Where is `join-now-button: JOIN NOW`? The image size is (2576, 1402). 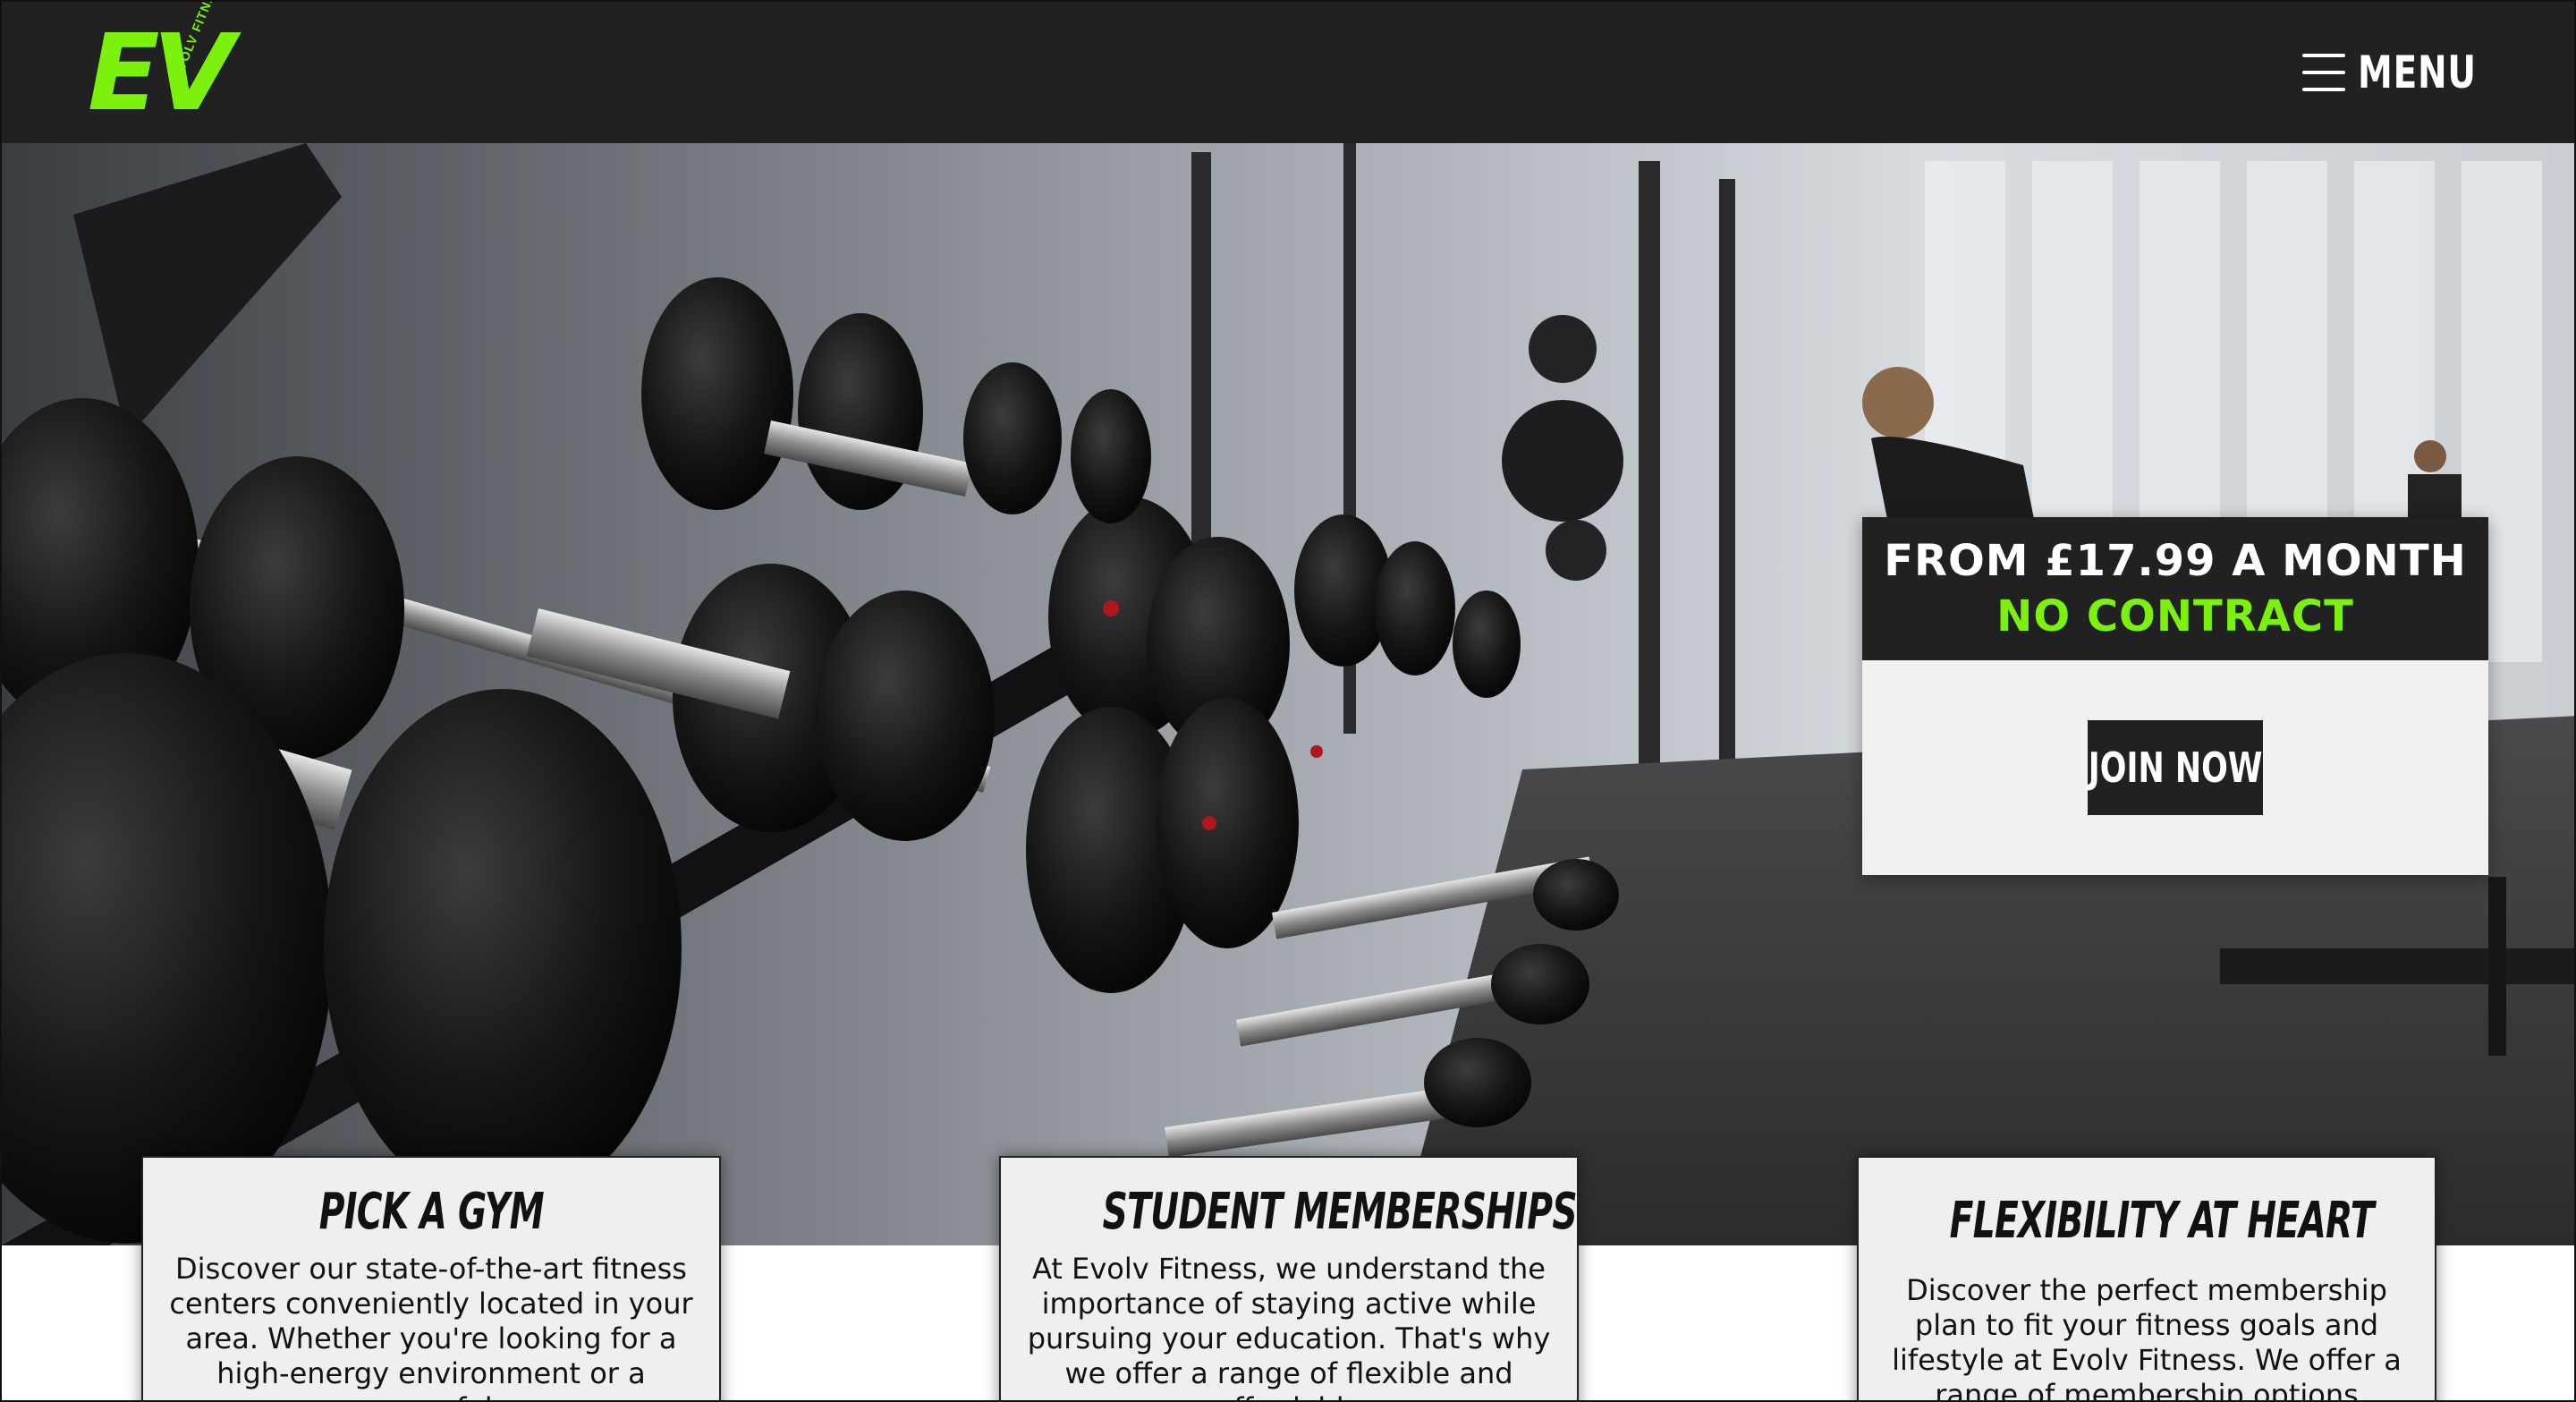
join-now-button: JOIN NOW is located at coordinates (2175, 768).